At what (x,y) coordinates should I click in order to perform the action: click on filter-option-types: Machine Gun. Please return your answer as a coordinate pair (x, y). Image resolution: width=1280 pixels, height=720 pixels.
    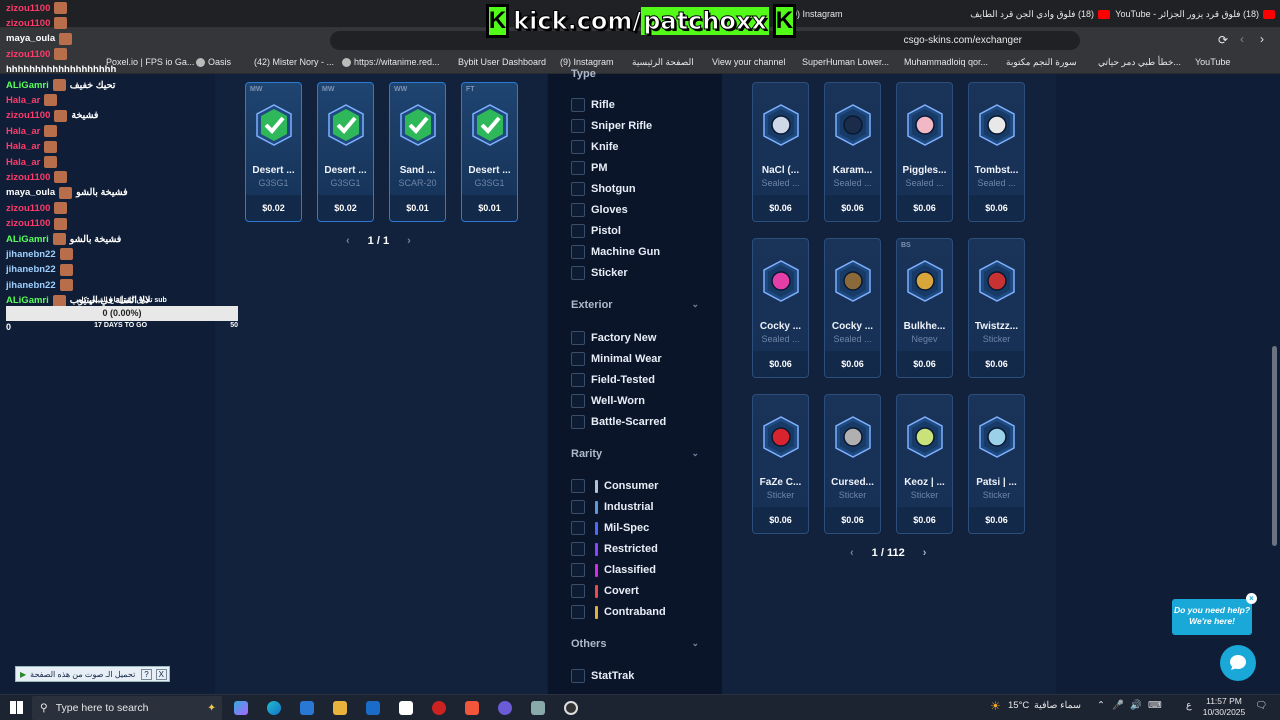
    Looking at the image, I should click on (615, 252).